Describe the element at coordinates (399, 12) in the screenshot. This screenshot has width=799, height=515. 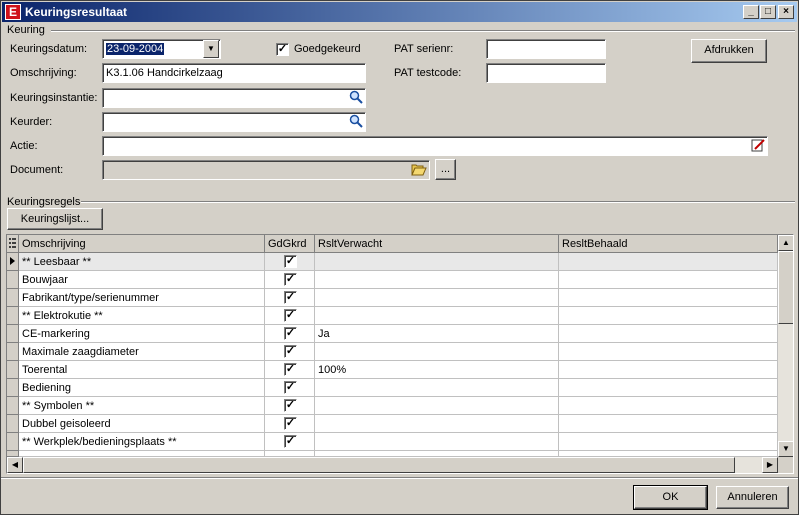
I see `title-bar: E Keuringsresultaat _ □ ×` at that location.